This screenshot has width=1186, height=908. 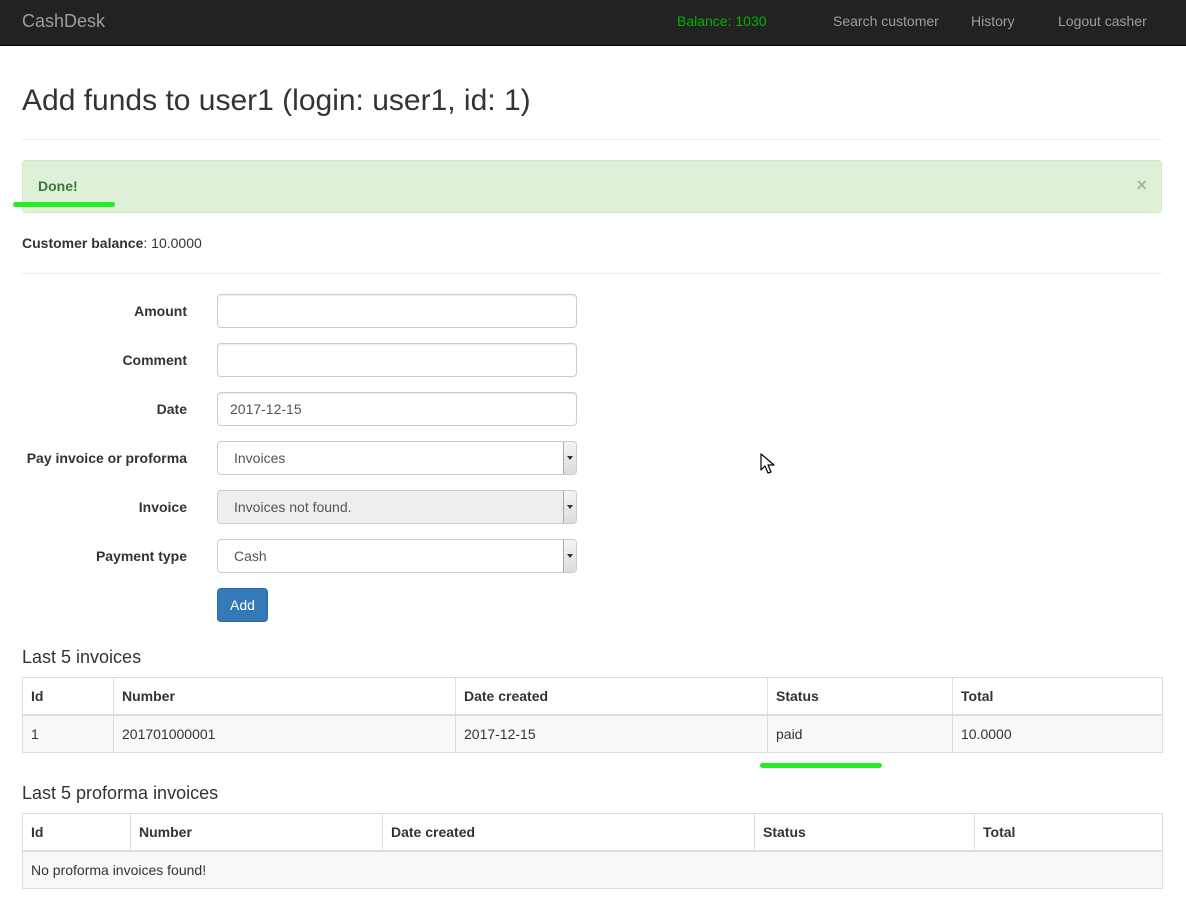 I want to click on customer-balance-value: : 10.0000, so click(x=172, y=243).